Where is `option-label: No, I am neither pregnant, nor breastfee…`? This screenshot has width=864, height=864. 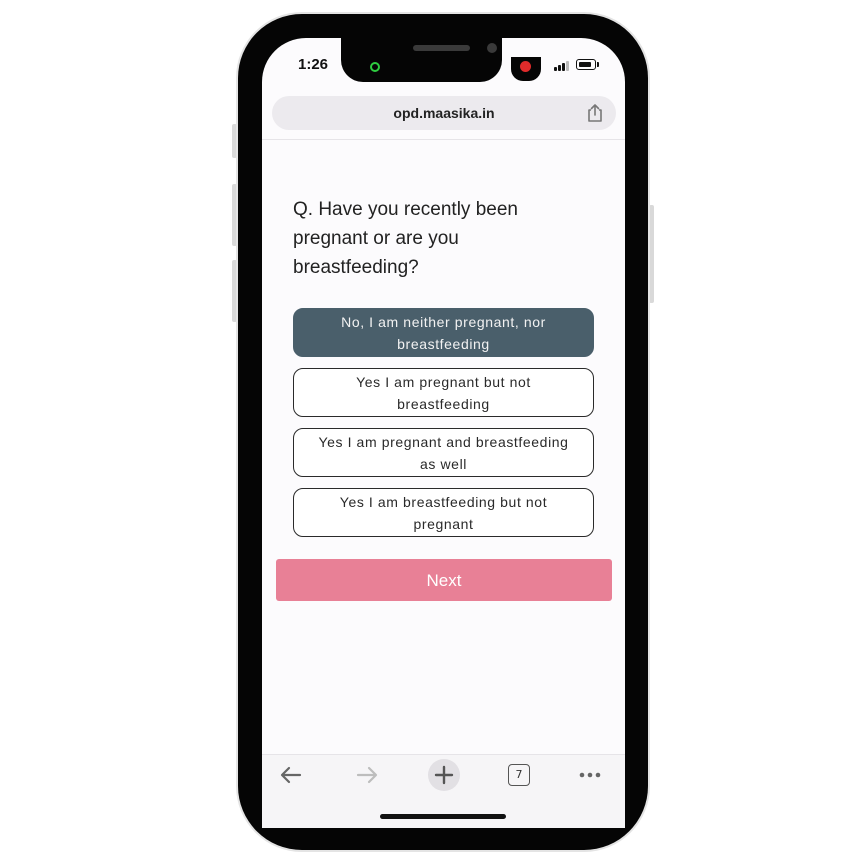 option-label: No, I am neither pregnant, nor breastfee… is located at coordinates (443, 332).